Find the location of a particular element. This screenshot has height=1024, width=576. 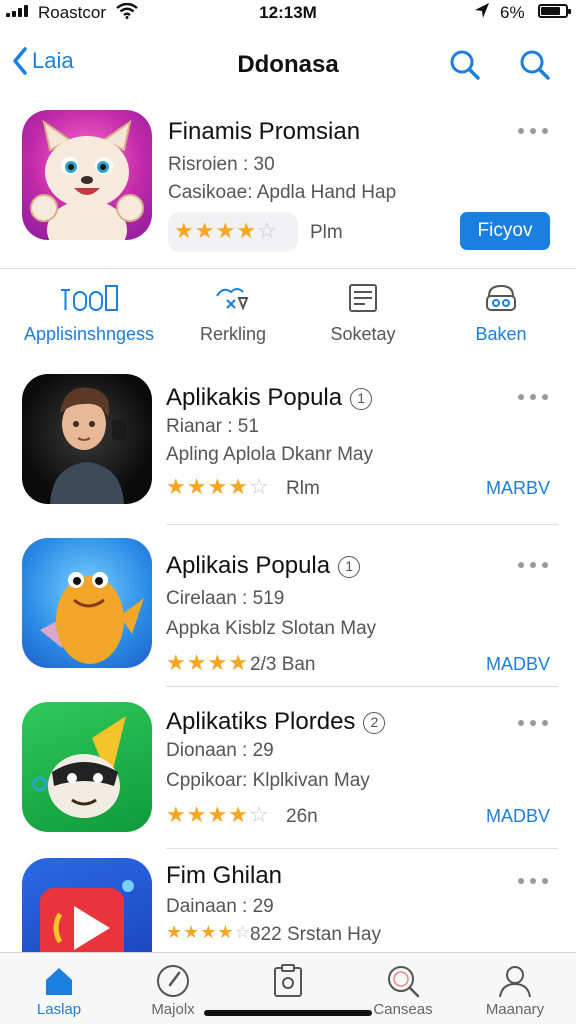

app-name: Finamis Promsian is located at coordinates (264, 132).